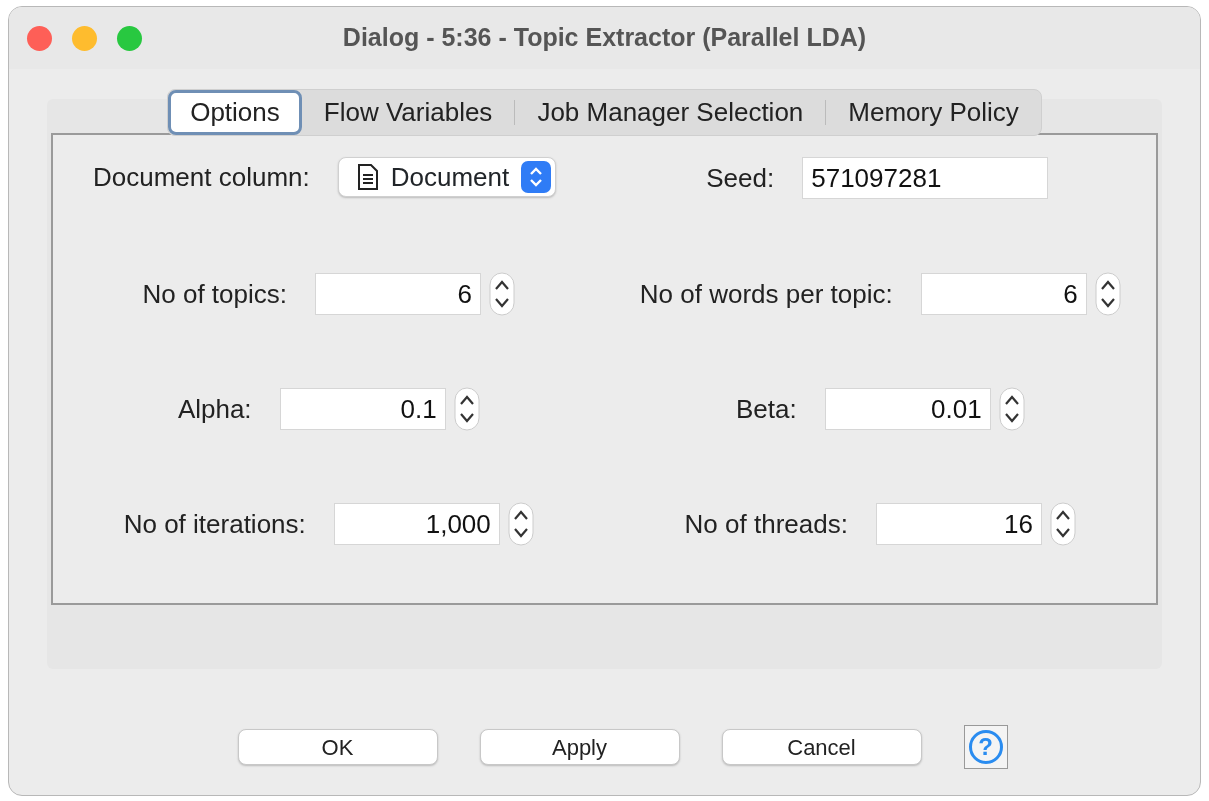 The height and width of the screenshot is (801, 1209). Describe the element at coordinates (604, 37) in the screenshot. I see `window-title: Dialog - 5:36 - Topic Extractor (Parallel LDA)` at that location.